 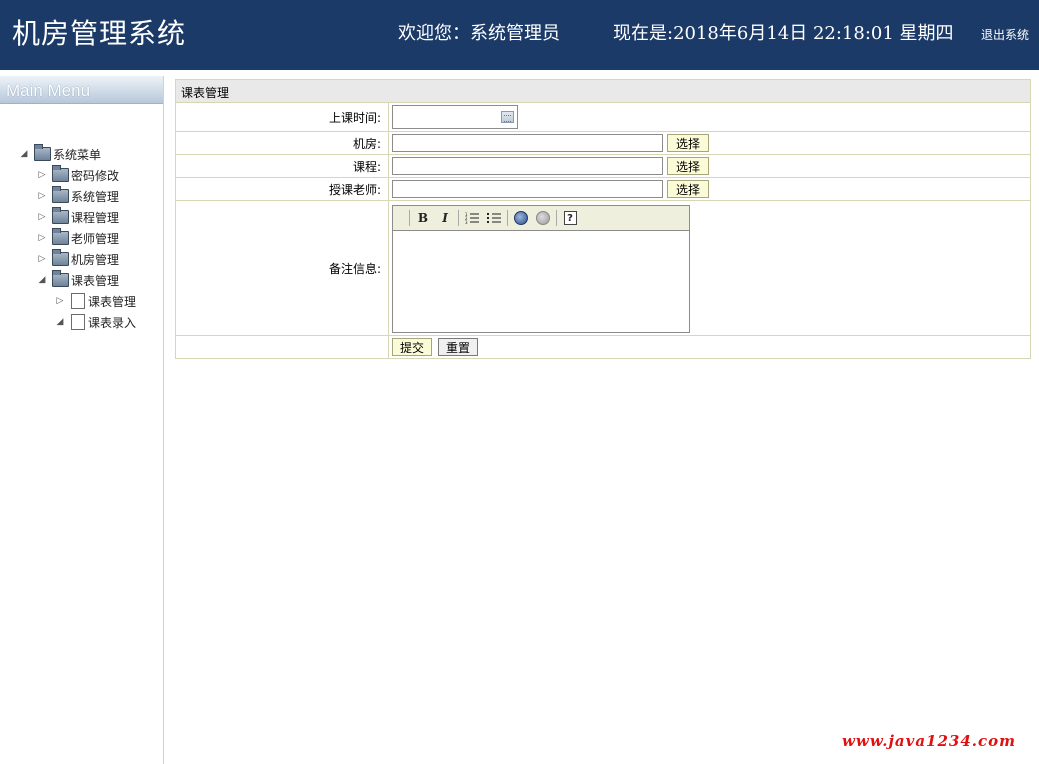 I want to click on main-menu-title: Main Menu, so click(x=81, y=90).